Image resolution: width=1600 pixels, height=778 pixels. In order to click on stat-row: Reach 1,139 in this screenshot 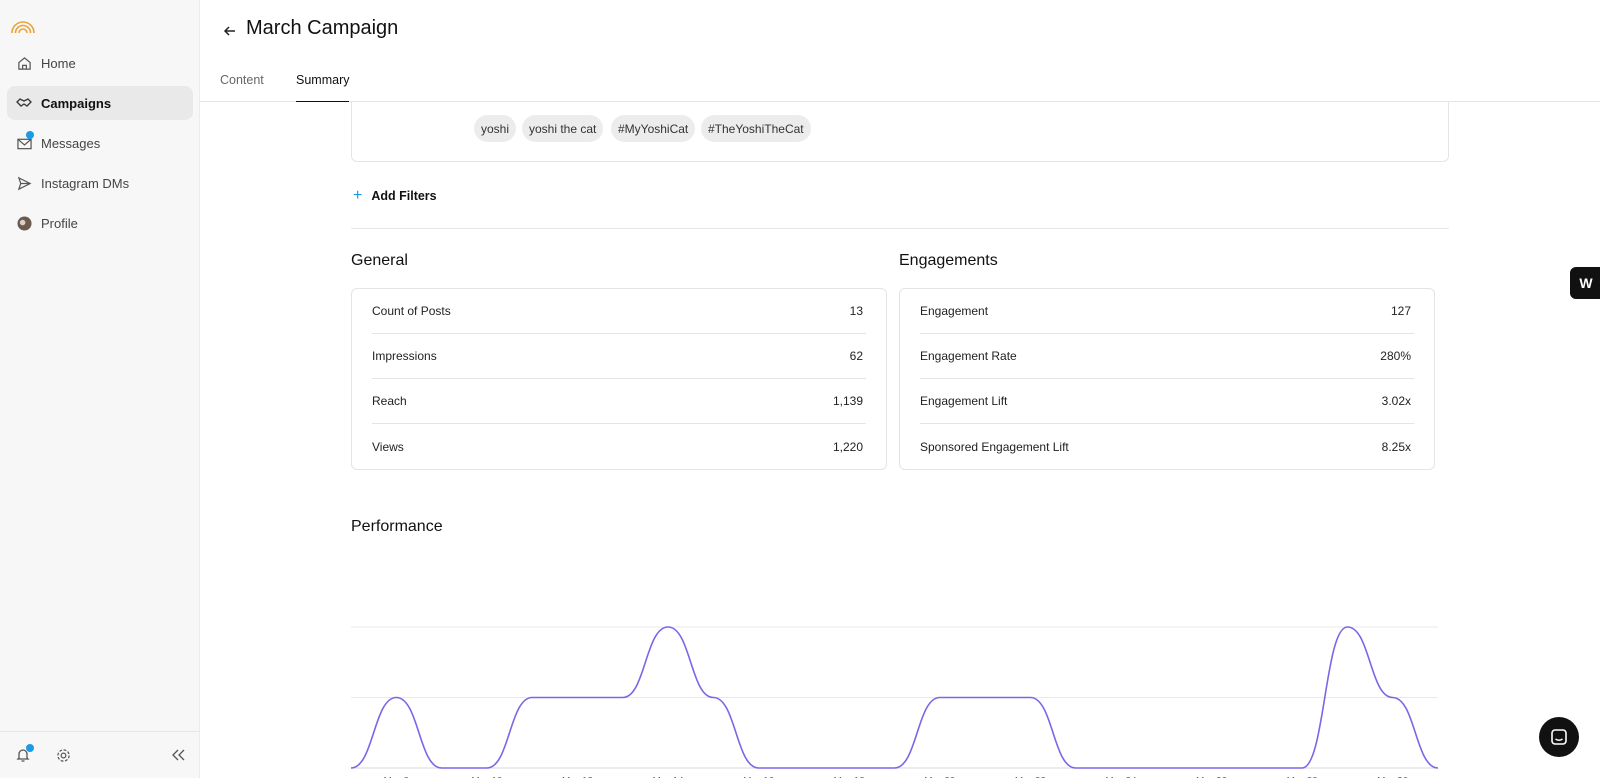, I will do `click(619, 401)`.